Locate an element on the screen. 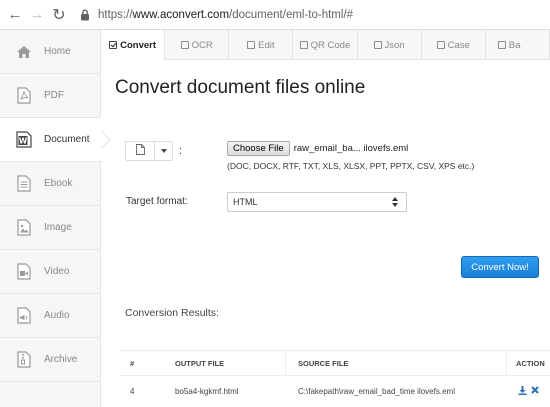 The height and width of the screenshot is (407, 550). image-icon is located at coordinates (24, 228).